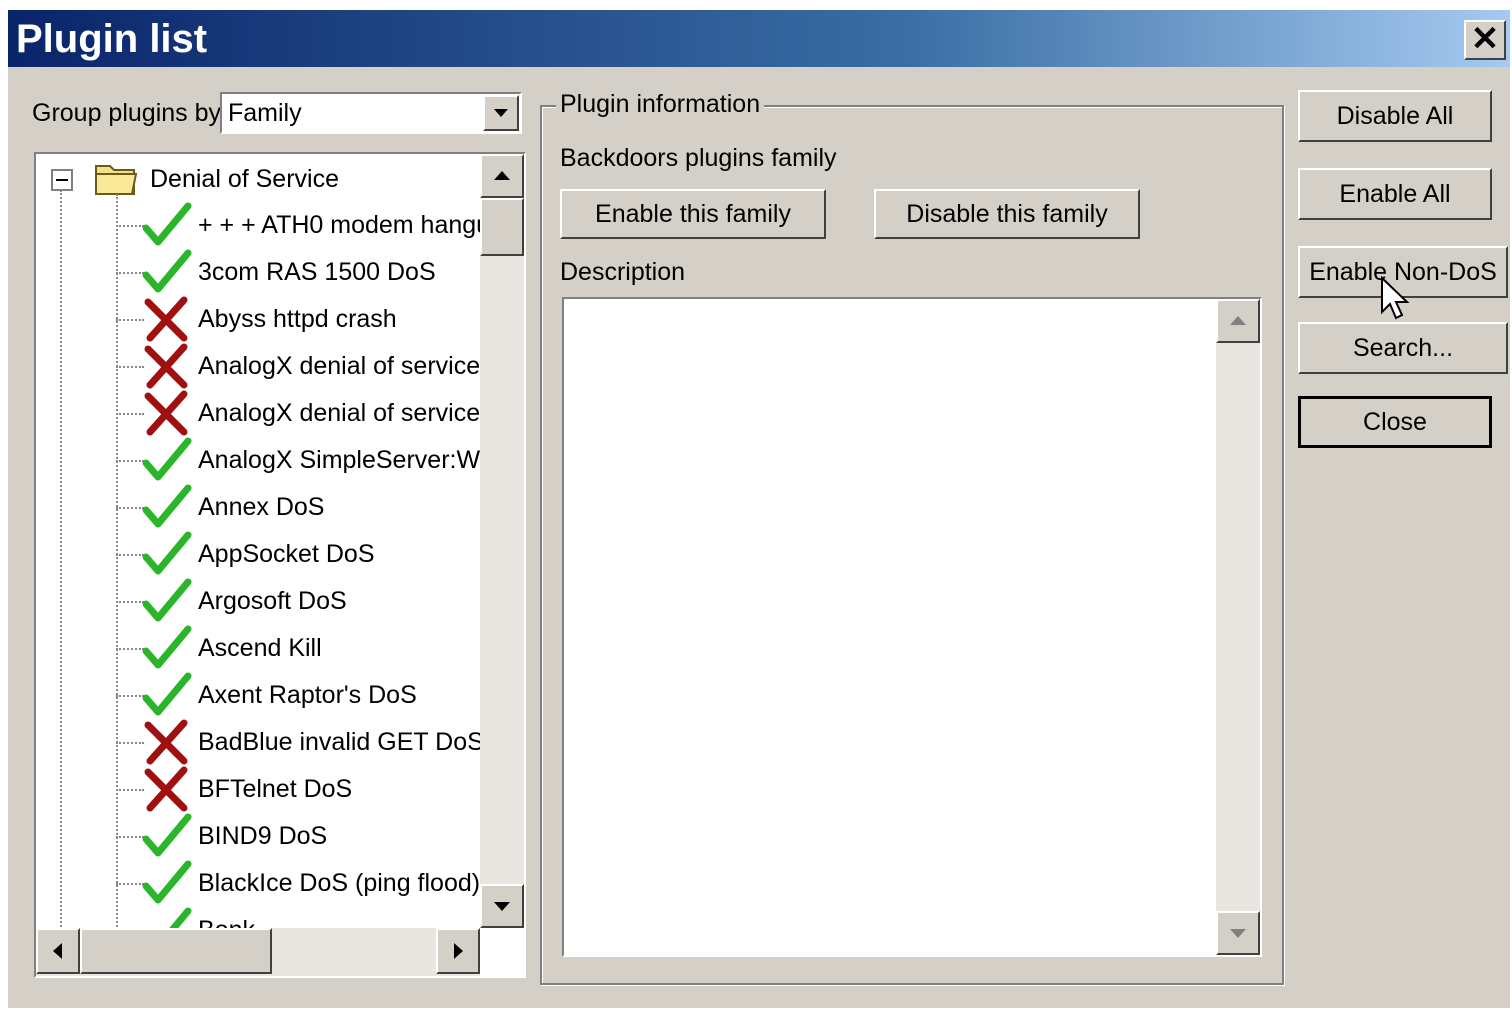 The width and height of the screenshot is (1512, 1009). I want to click on plugin-tree-item-label: Abyss httpd crash, so click(297, 319).